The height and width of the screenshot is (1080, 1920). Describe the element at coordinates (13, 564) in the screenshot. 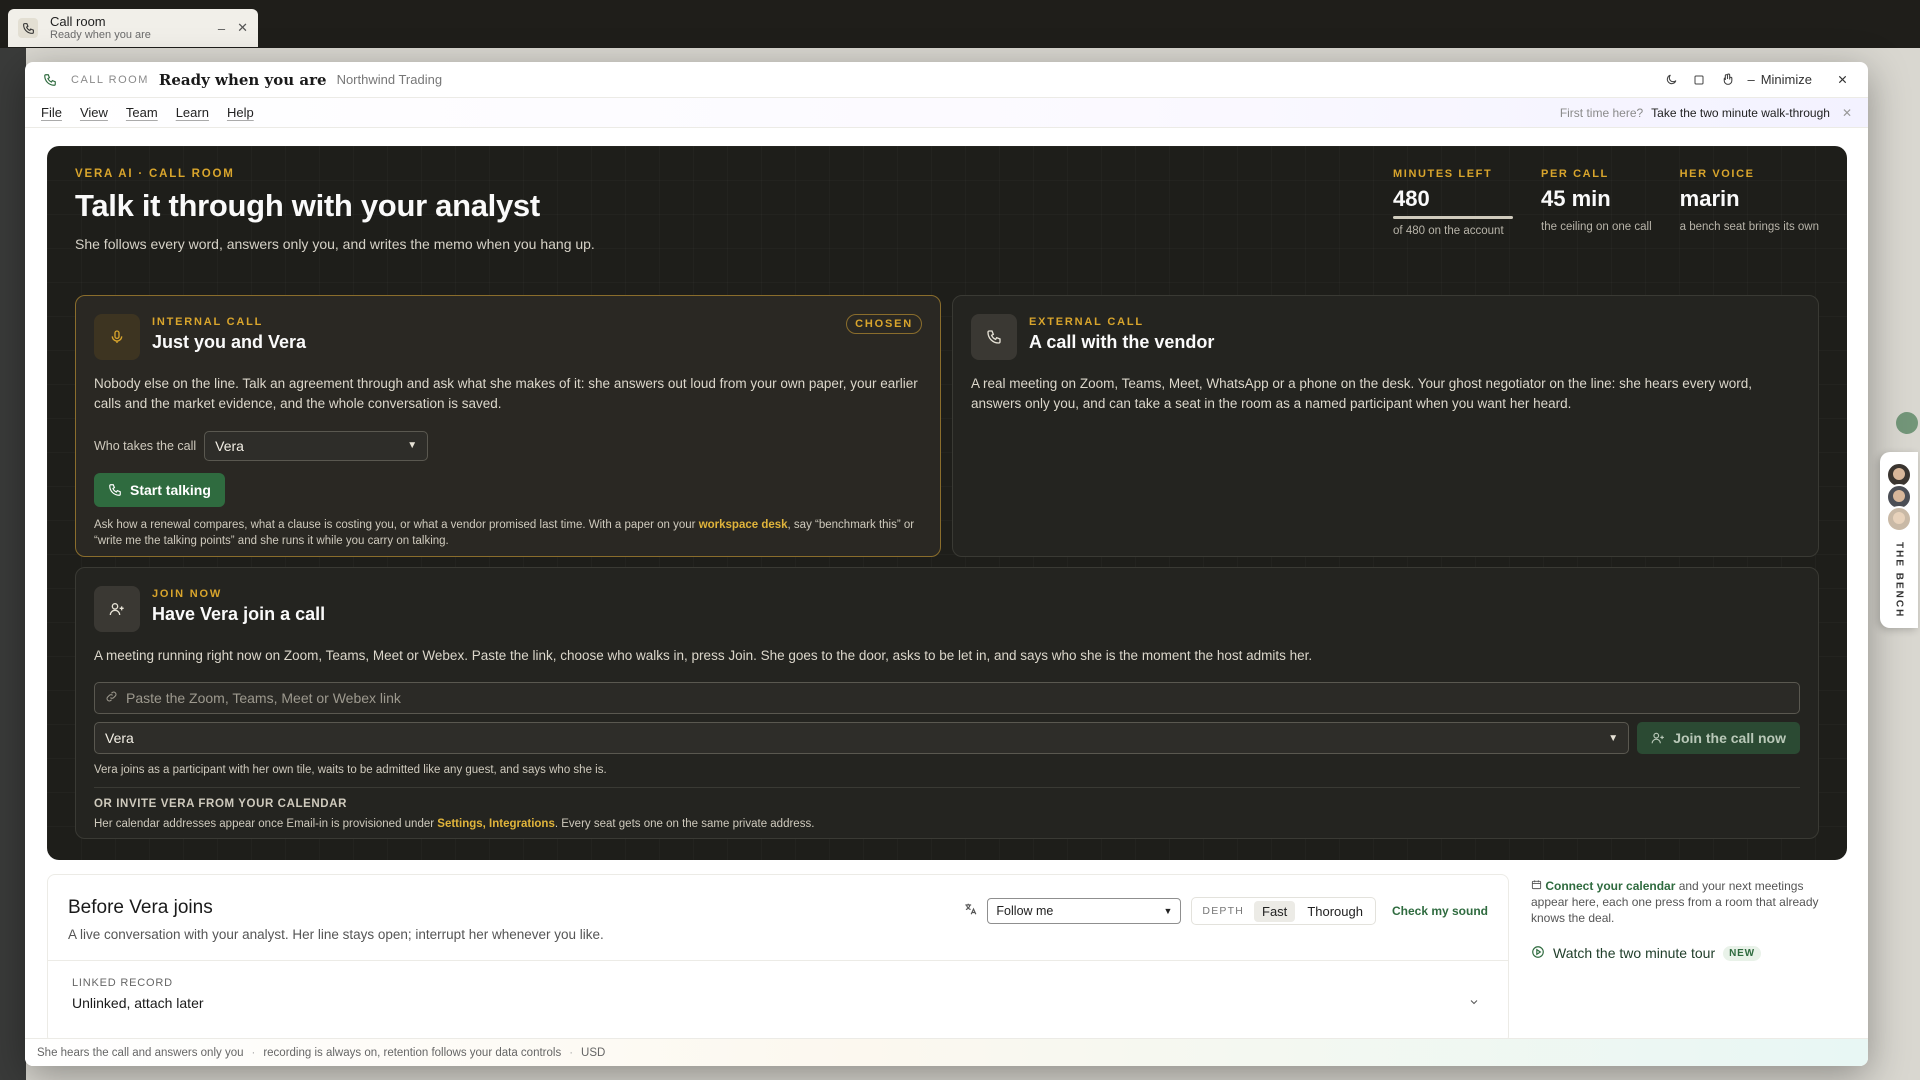

I see `background-sidebar` at that location.